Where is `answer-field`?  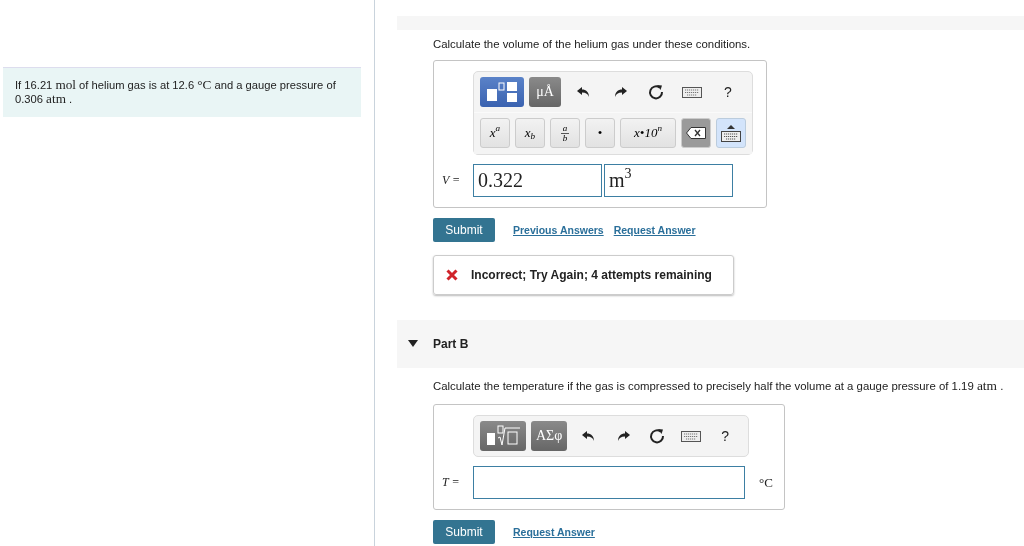 answer-field is located at coordinates (609, 482).